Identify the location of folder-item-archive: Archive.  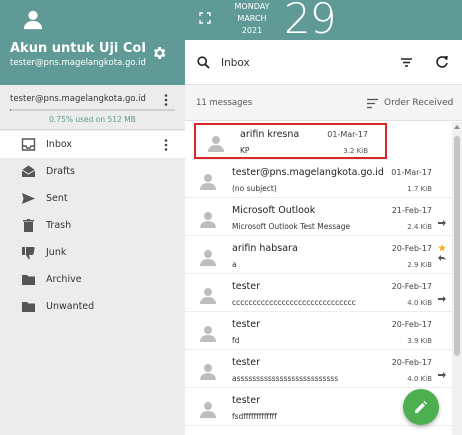
(92, 279).